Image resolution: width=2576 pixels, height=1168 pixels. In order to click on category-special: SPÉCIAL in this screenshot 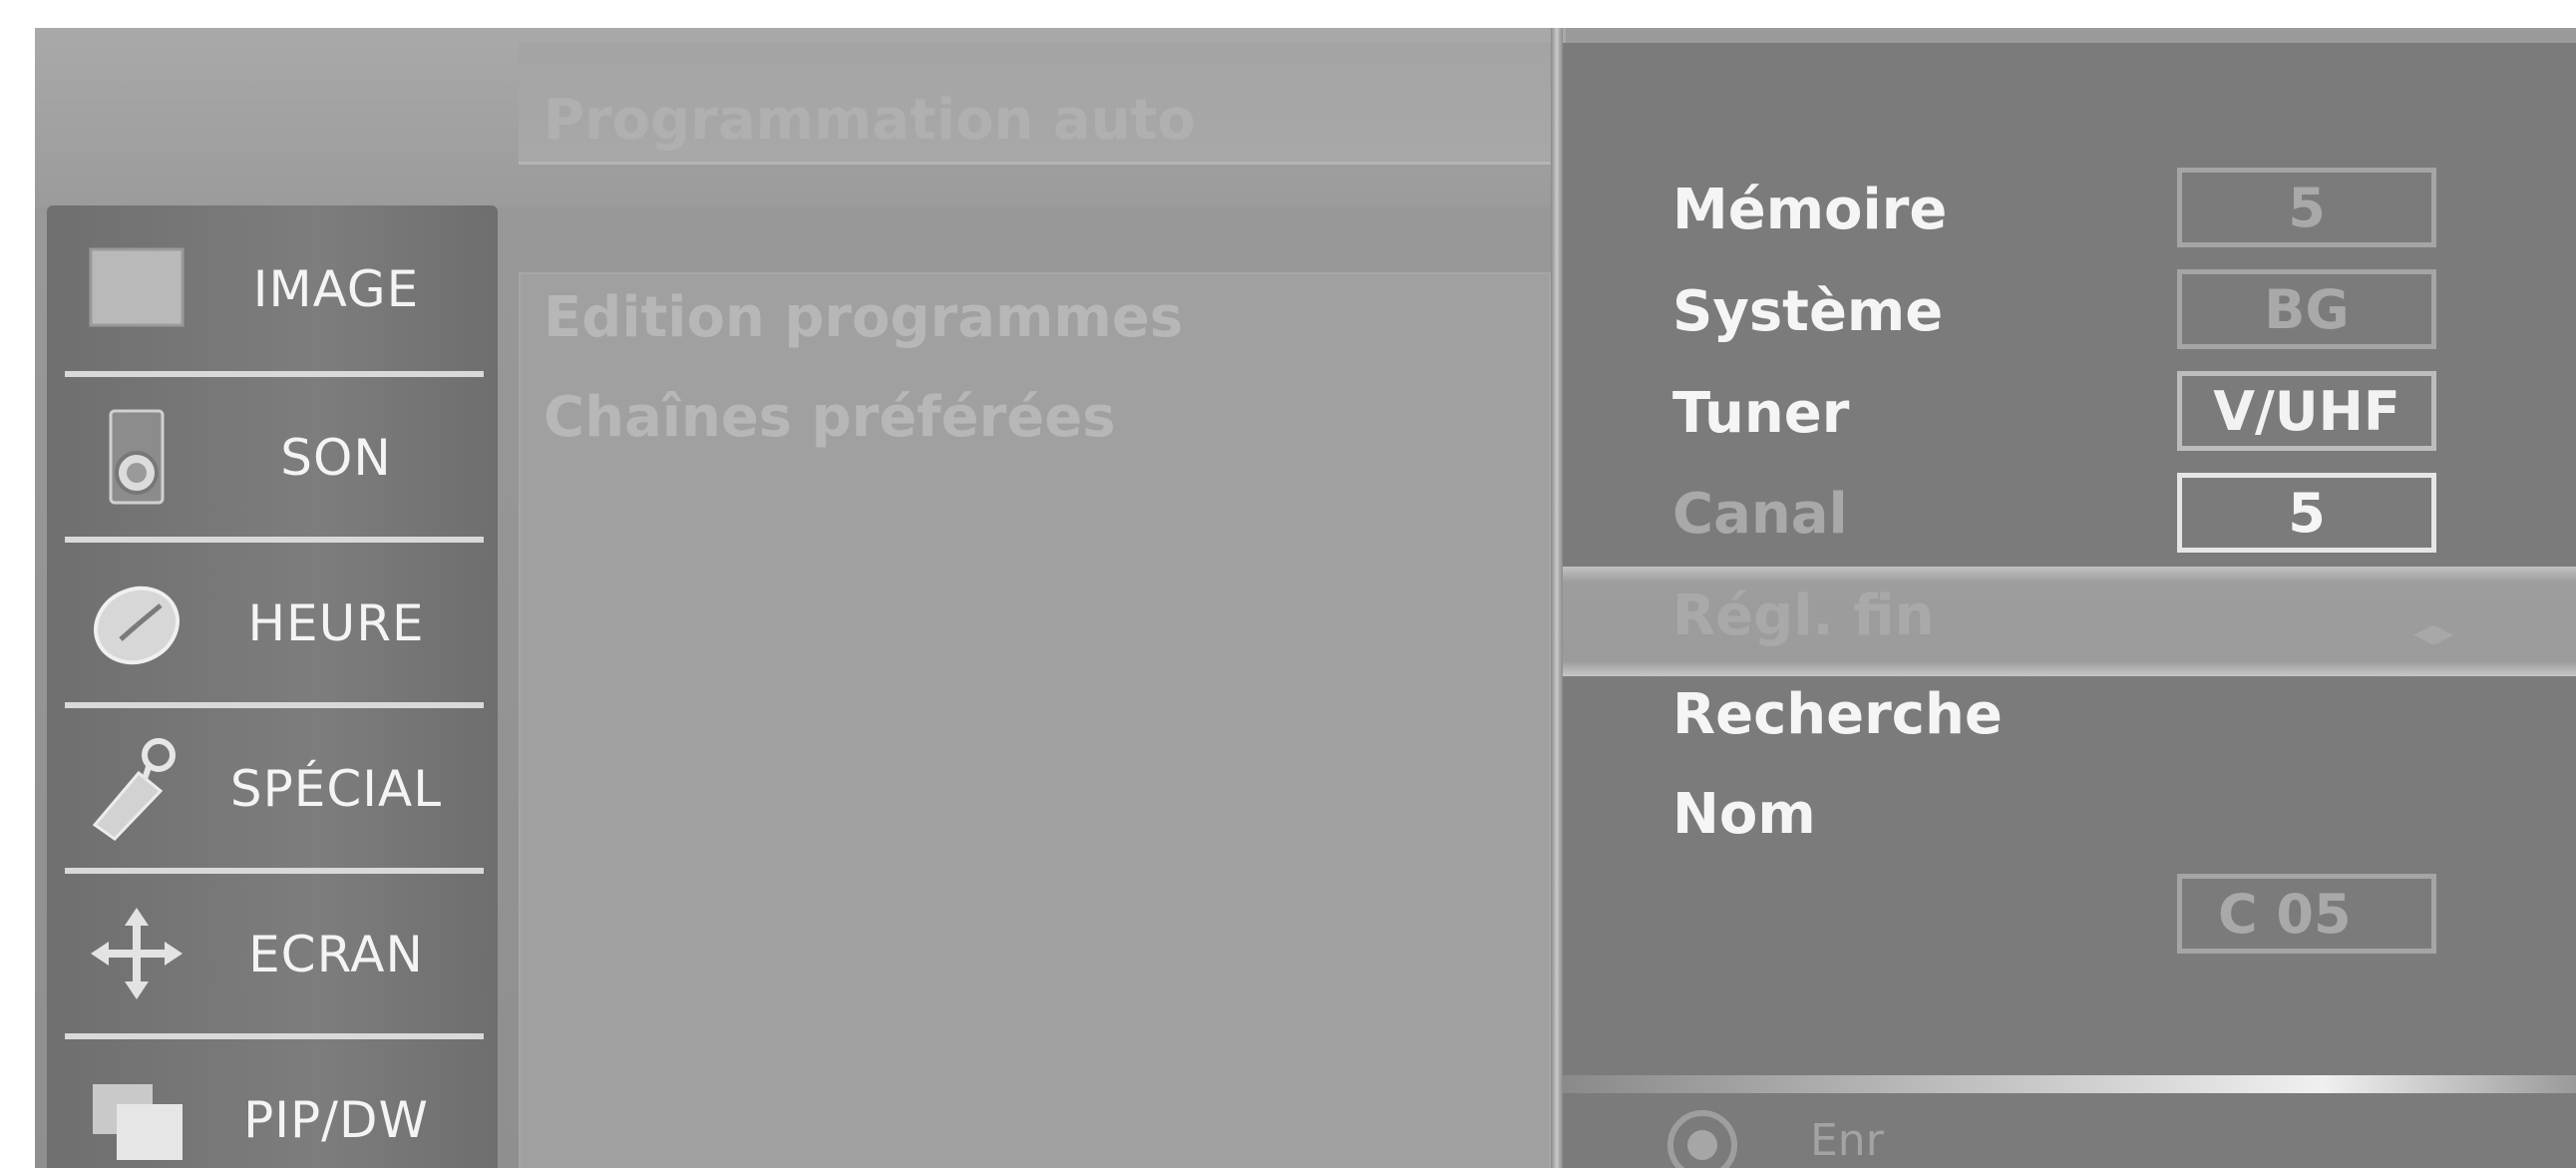, I will do `click(272, 788)`.